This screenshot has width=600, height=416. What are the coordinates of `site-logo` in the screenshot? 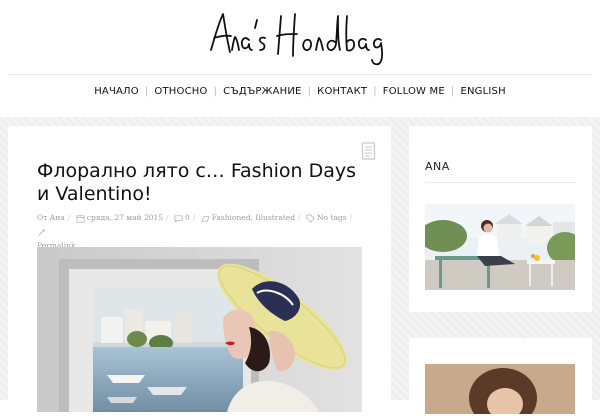 It's located at (300, 36).